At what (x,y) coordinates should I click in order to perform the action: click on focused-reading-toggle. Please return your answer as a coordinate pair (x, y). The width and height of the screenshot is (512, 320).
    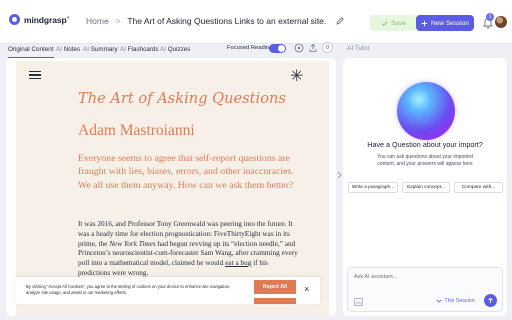
    Looking at the image, I should click on (277, 48).